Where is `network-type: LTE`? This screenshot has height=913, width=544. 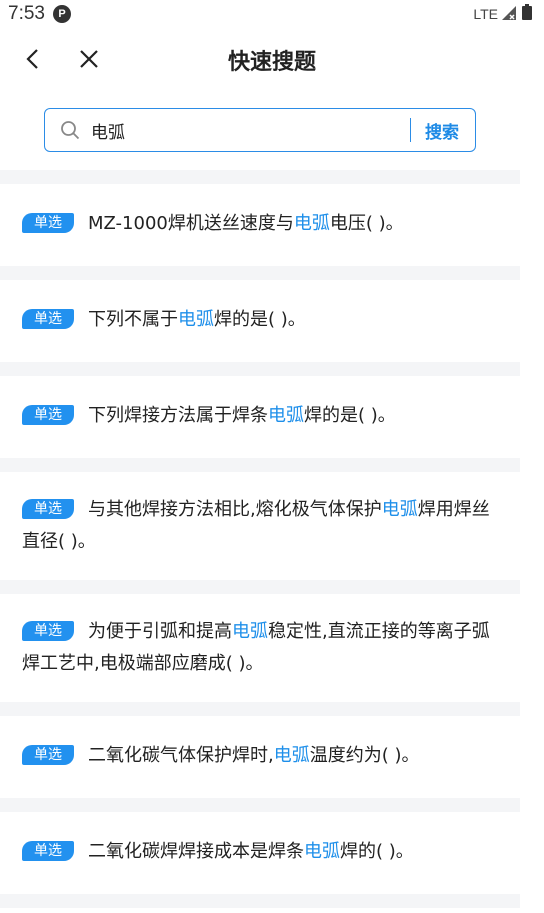
network-type: LTE is located at coordinates (485, 14).